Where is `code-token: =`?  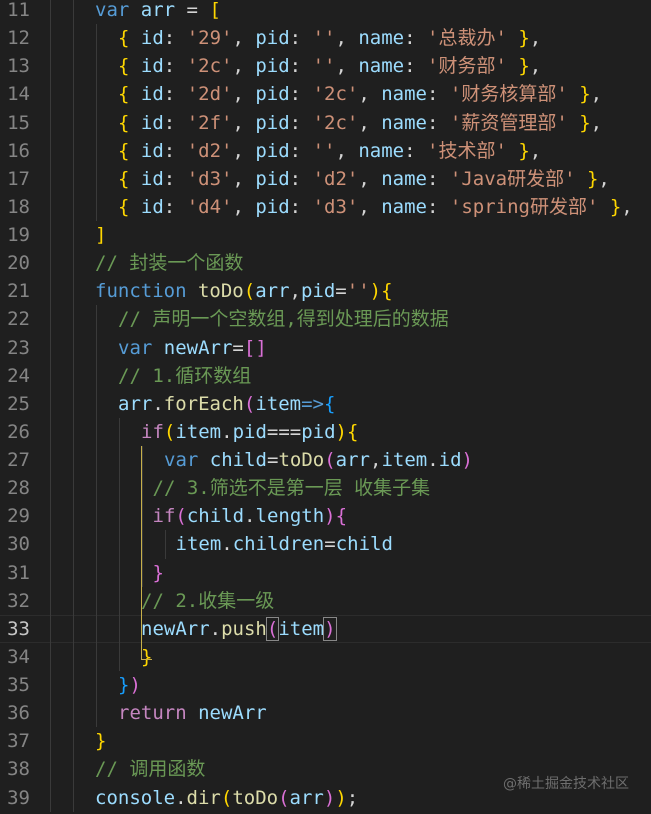
code-token: = is located at coordinates (341, 291).